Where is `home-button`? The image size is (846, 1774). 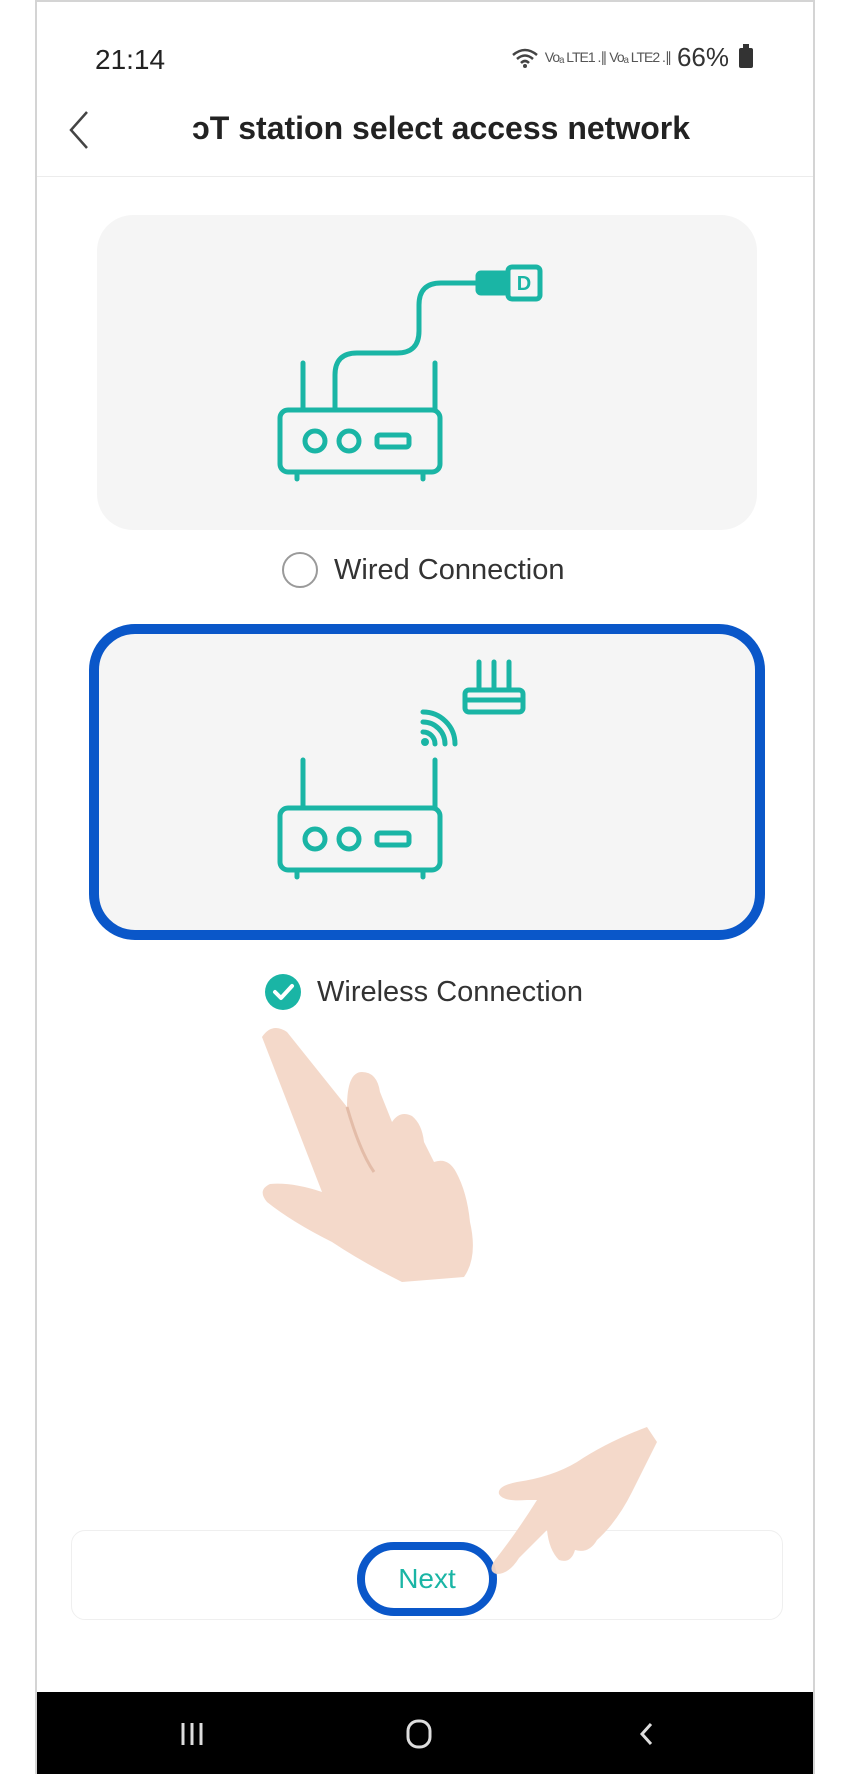 home-button is located at coordinates (419, 1734).